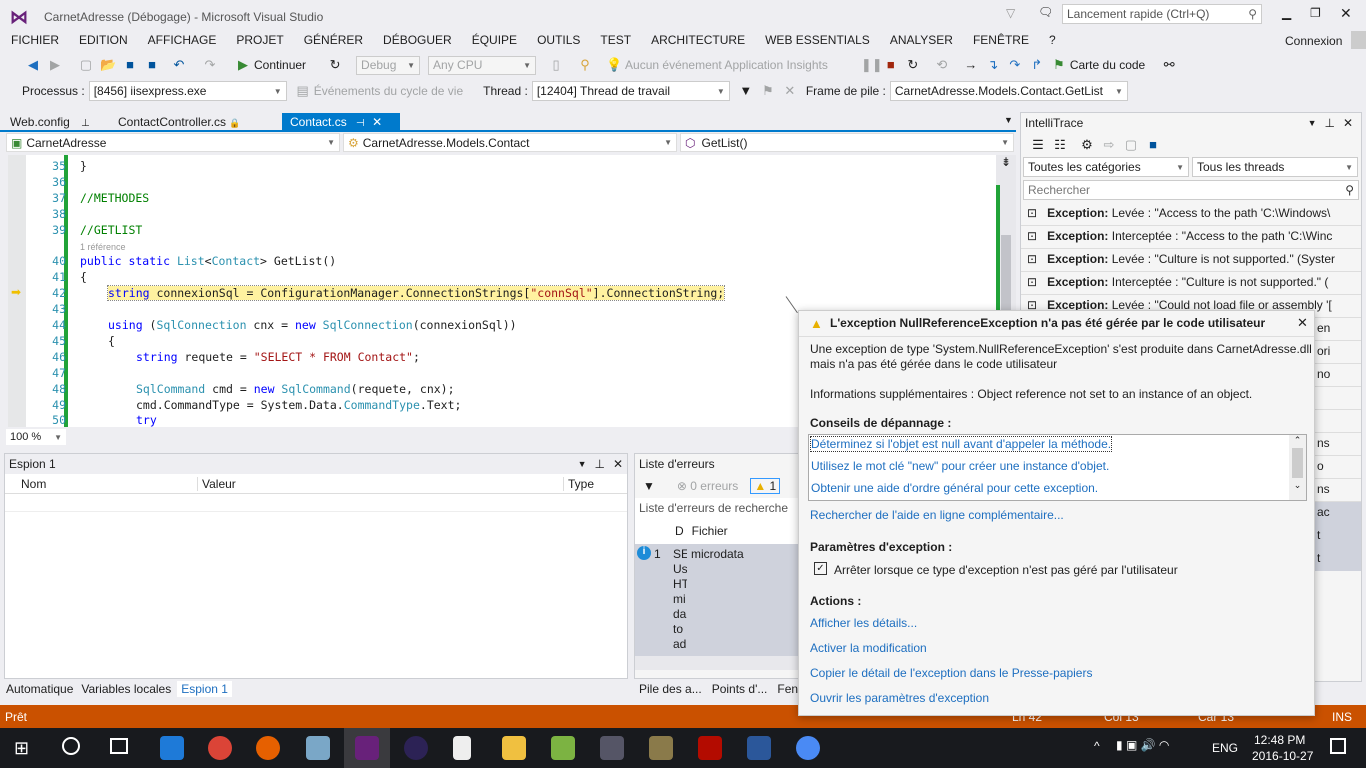 The image size is (1366, 768). I want to click on menu-fenetre: FENÊTRE, so click(1001, 40).